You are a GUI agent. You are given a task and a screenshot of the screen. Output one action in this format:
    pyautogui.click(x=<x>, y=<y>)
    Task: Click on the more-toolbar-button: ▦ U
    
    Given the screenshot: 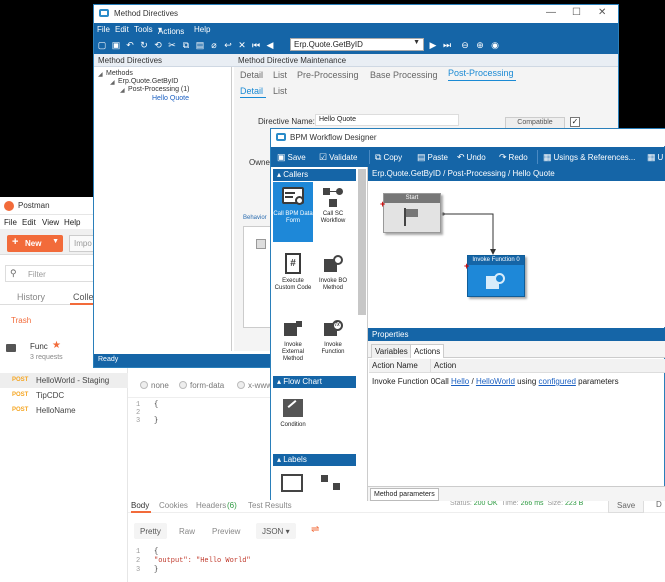 What is the action you would take?
    pyautogui.click(x=655, y=157)
    